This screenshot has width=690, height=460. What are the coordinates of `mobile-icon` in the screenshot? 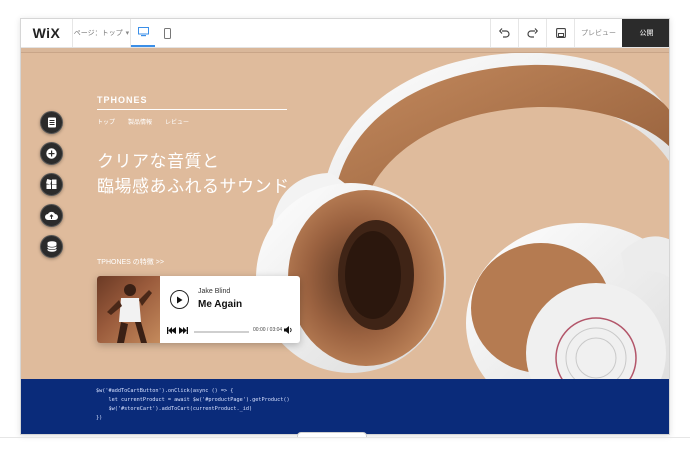 It's located at (167, 33).